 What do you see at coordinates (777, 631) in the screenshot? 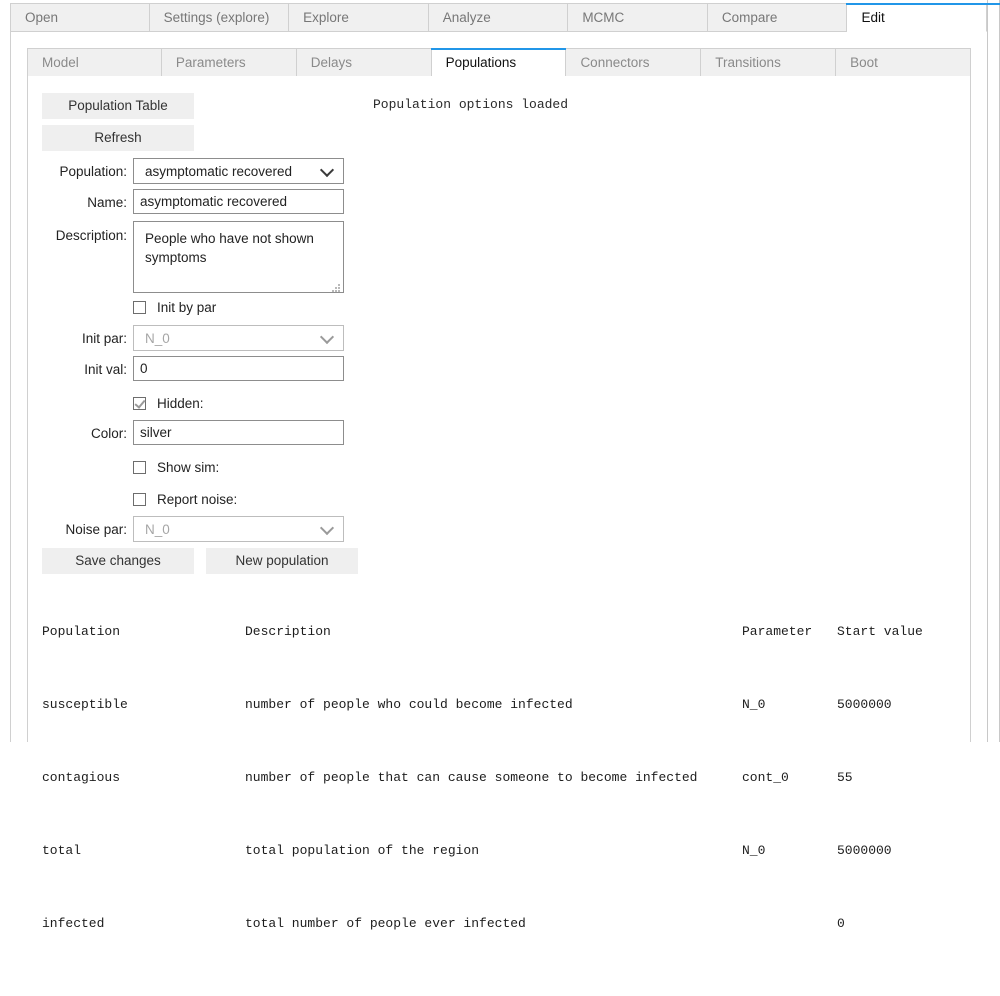
I see `column-header-parameter: Parameter` at bounding box center [777, 631].